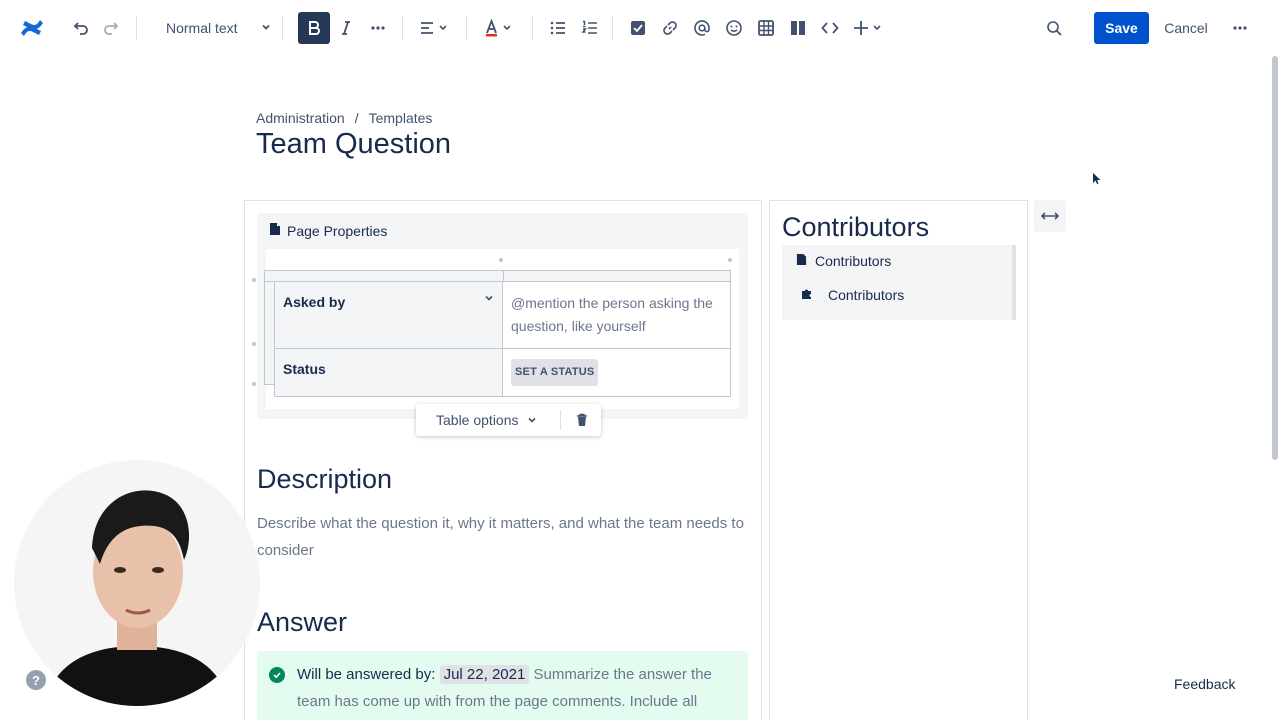 The width and height of the screenshot is (1280, 720). Describe the element at coordinates (798, 28) in the screenshot. I see `layouts-icon` at that location.